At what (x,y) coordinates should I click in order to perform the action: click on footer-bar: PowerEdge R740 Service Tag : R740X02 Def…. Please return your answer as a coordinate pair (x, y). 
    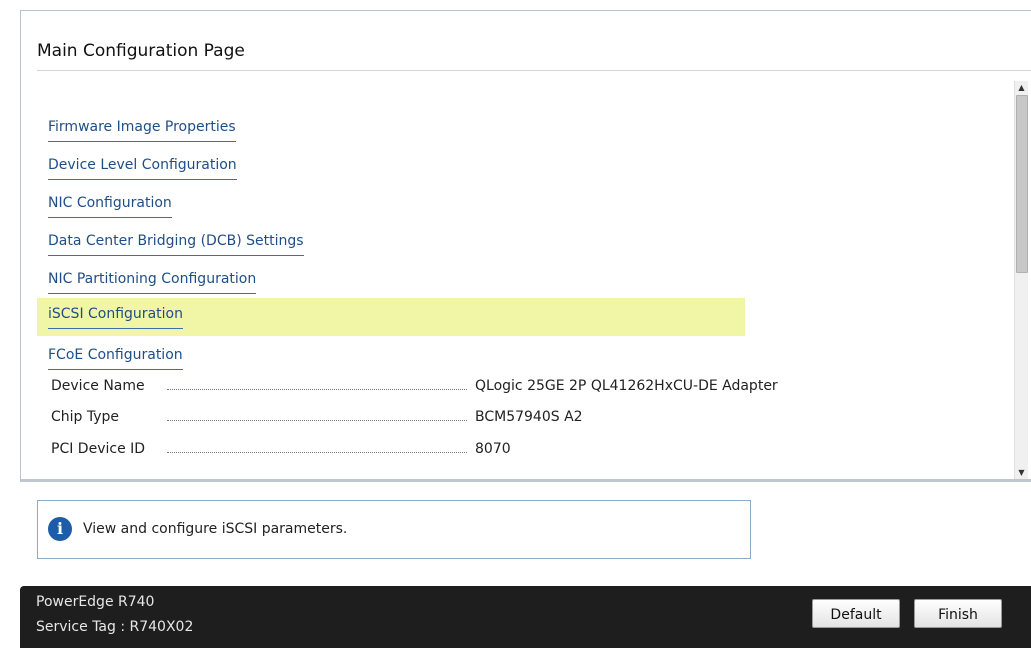
    Looking at the image, I should click on (525, 617).